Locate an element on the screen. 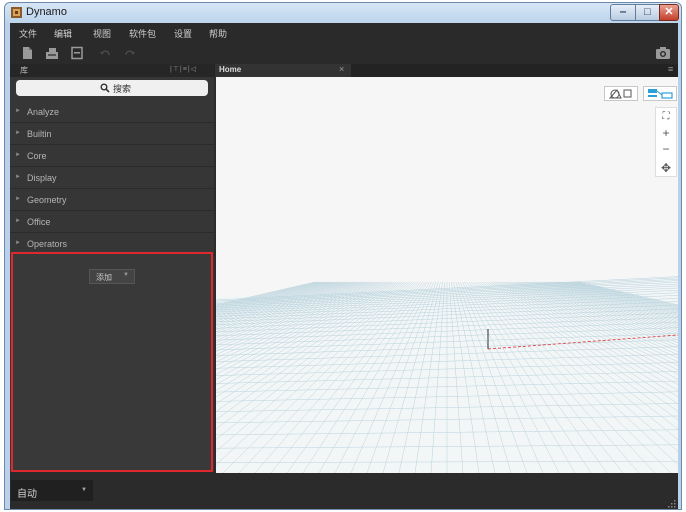 The width and height of the screenshot is (686, 512). search-label: 搜索 is located at coordinates (122, 89).